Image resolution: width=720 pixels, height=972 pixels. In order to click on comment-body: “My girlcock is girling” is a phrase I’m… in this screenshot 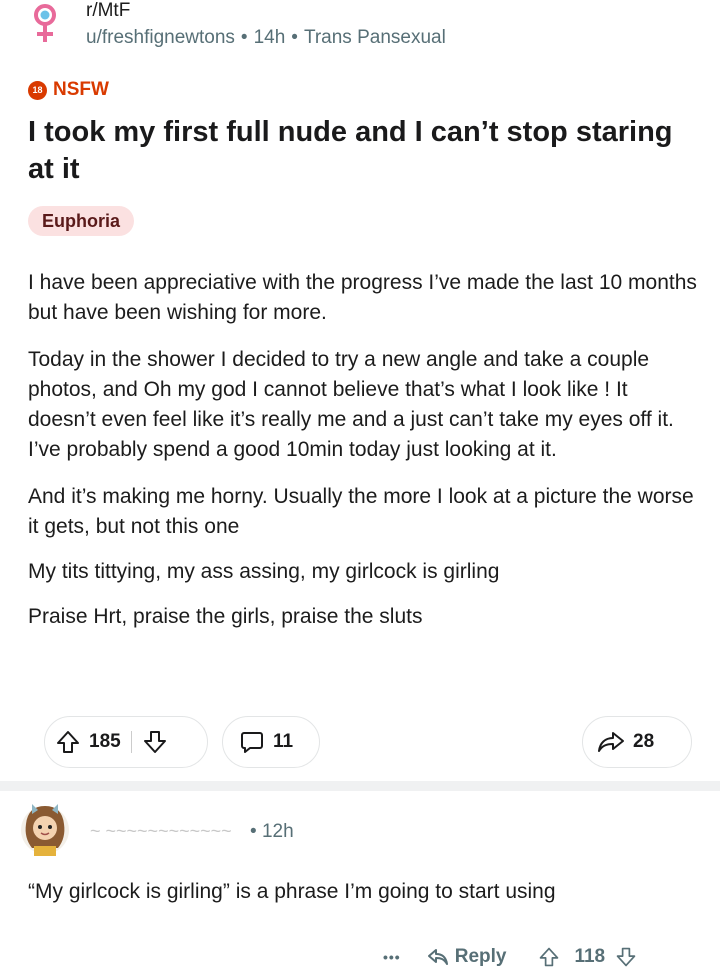, I will do `click(292, 891)`.